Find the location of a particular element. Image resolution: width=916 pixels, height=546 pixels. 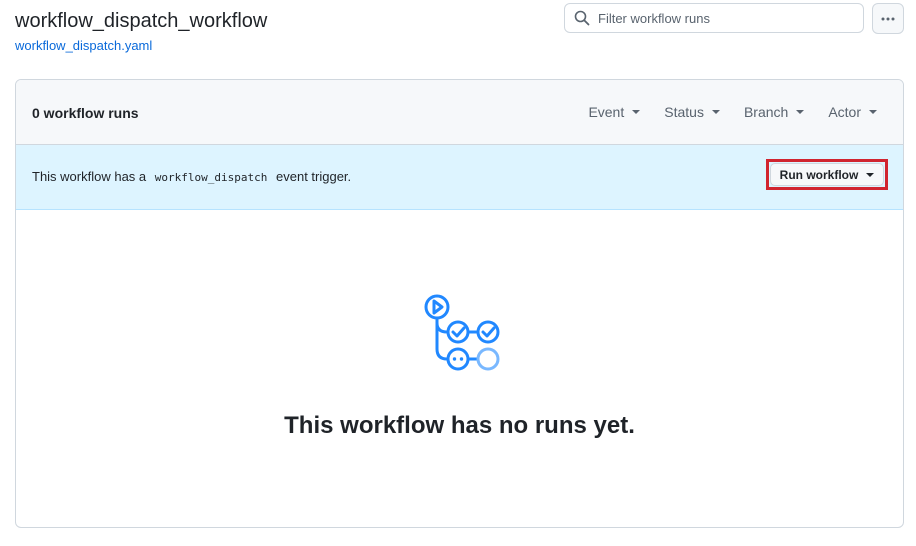

kebab-horizontal-icon is located at coordinates (888, 18).